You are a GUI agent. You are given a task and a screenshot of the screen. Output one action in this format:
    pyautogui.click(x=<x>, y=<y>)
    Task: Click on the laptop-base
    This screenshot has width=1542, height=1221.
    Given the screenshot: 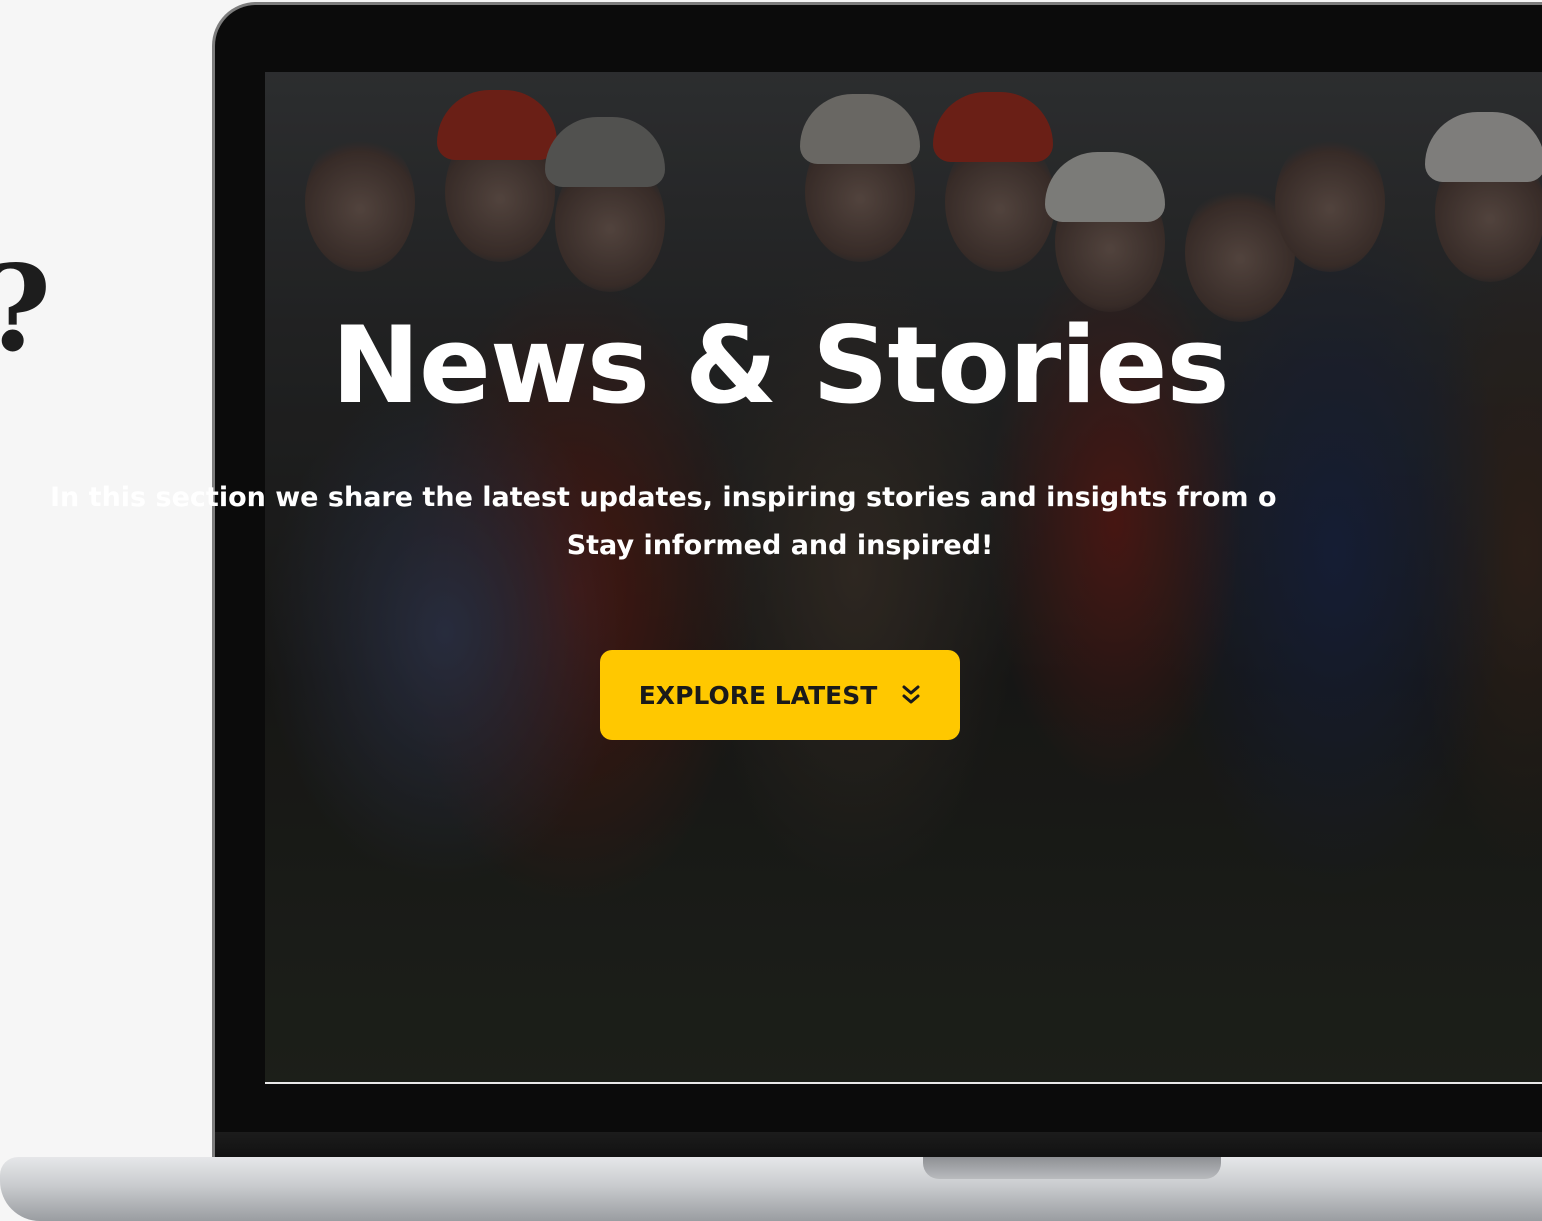 What is the action you would take?
    pyautogui.click(x=771, y=1189)
    